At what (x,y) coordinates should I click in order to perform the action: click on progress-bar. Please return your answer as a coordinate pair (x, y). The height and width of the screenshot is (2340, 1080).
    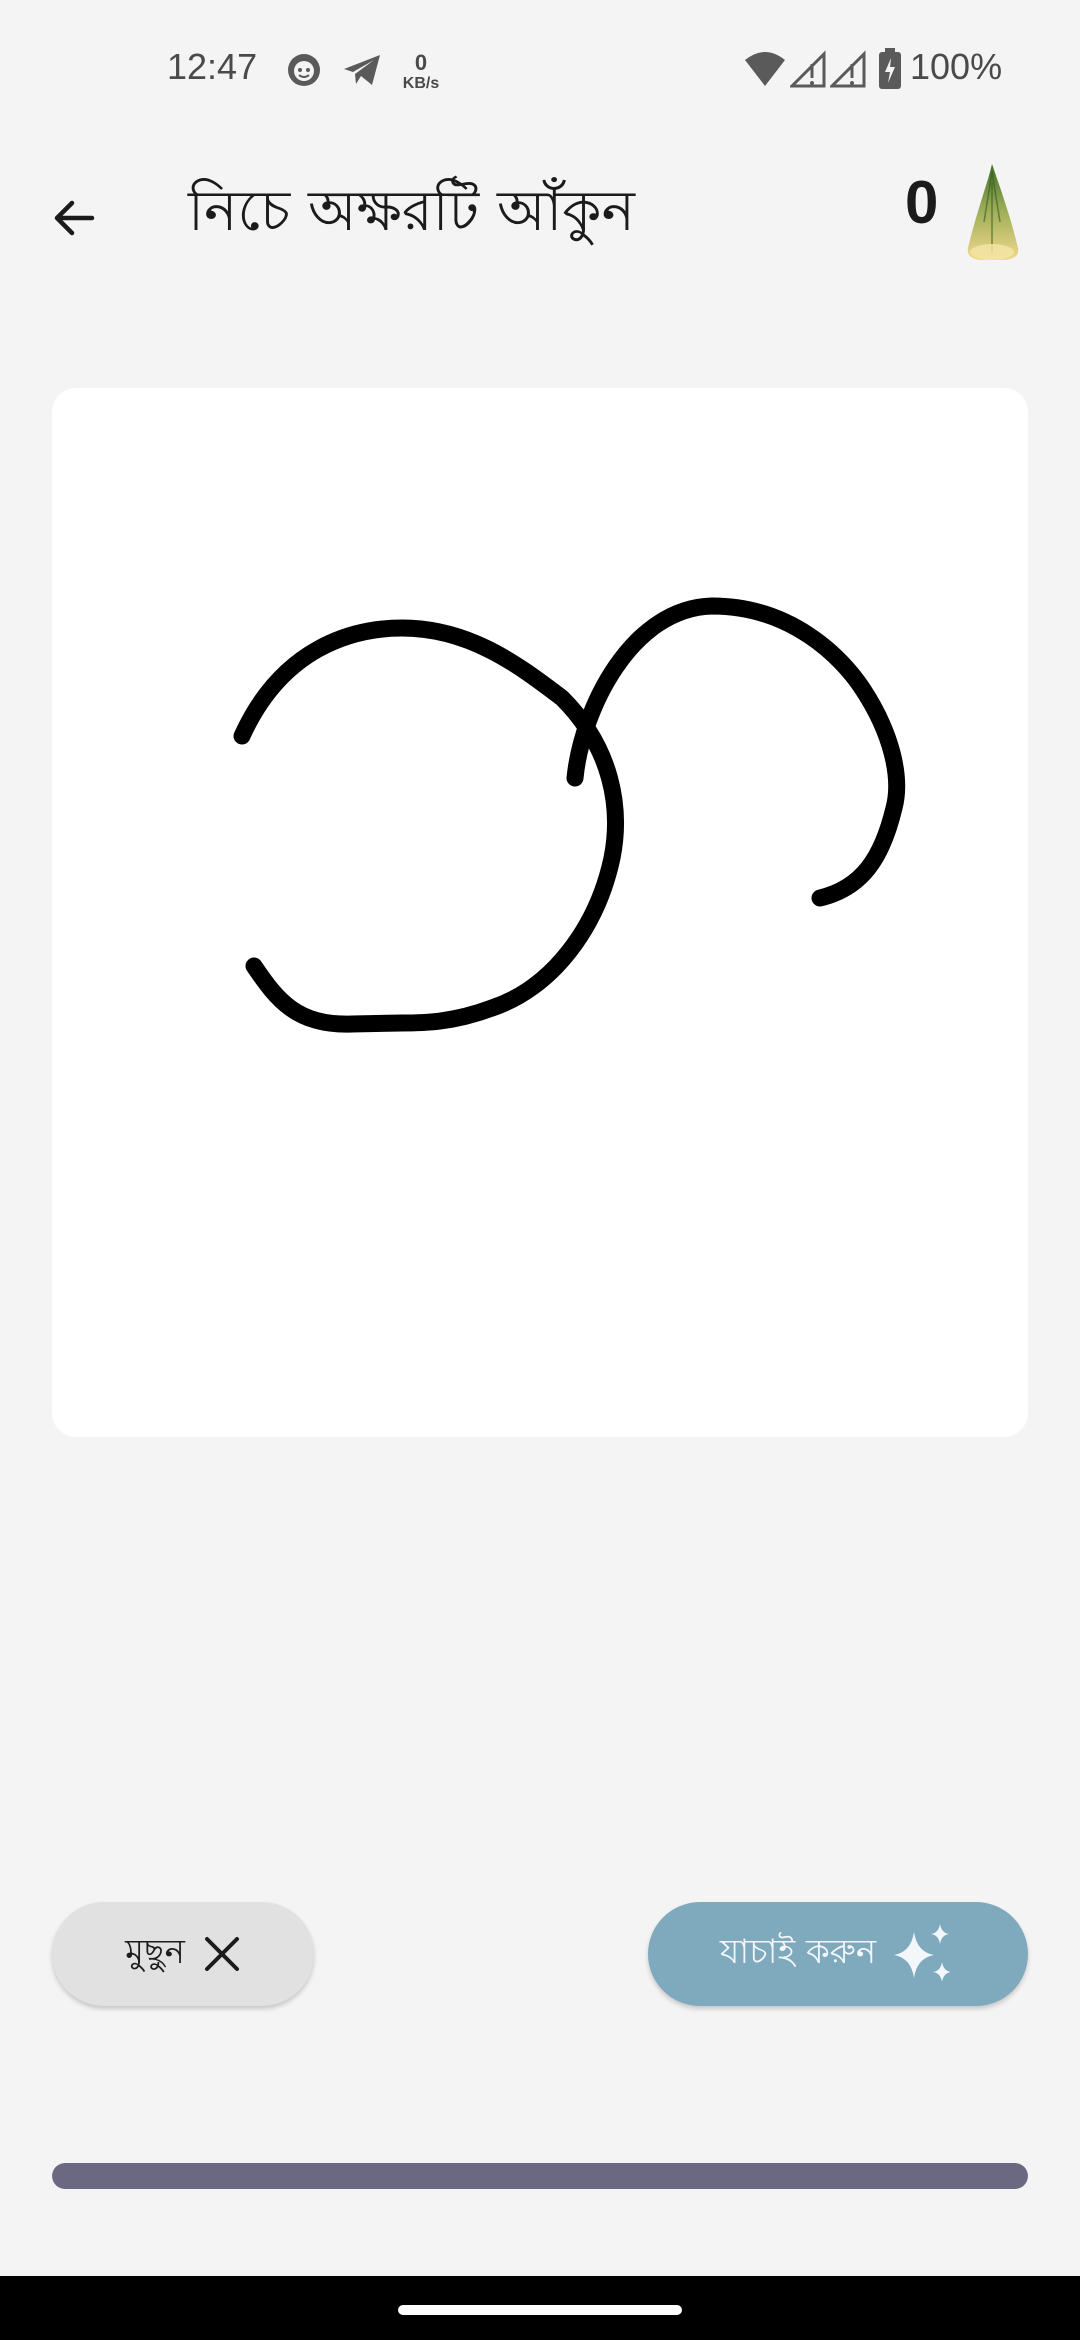
    Looking at the image, I should click on (540, 2176).